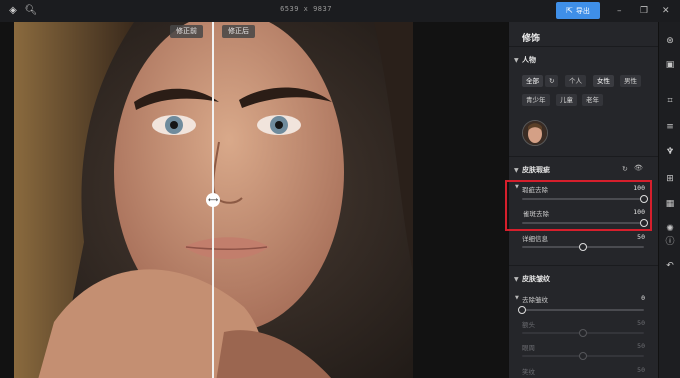  Describe the element at coordinates (213, 200) in the screenshot. I see `compare-handle: ⟷` at that location.